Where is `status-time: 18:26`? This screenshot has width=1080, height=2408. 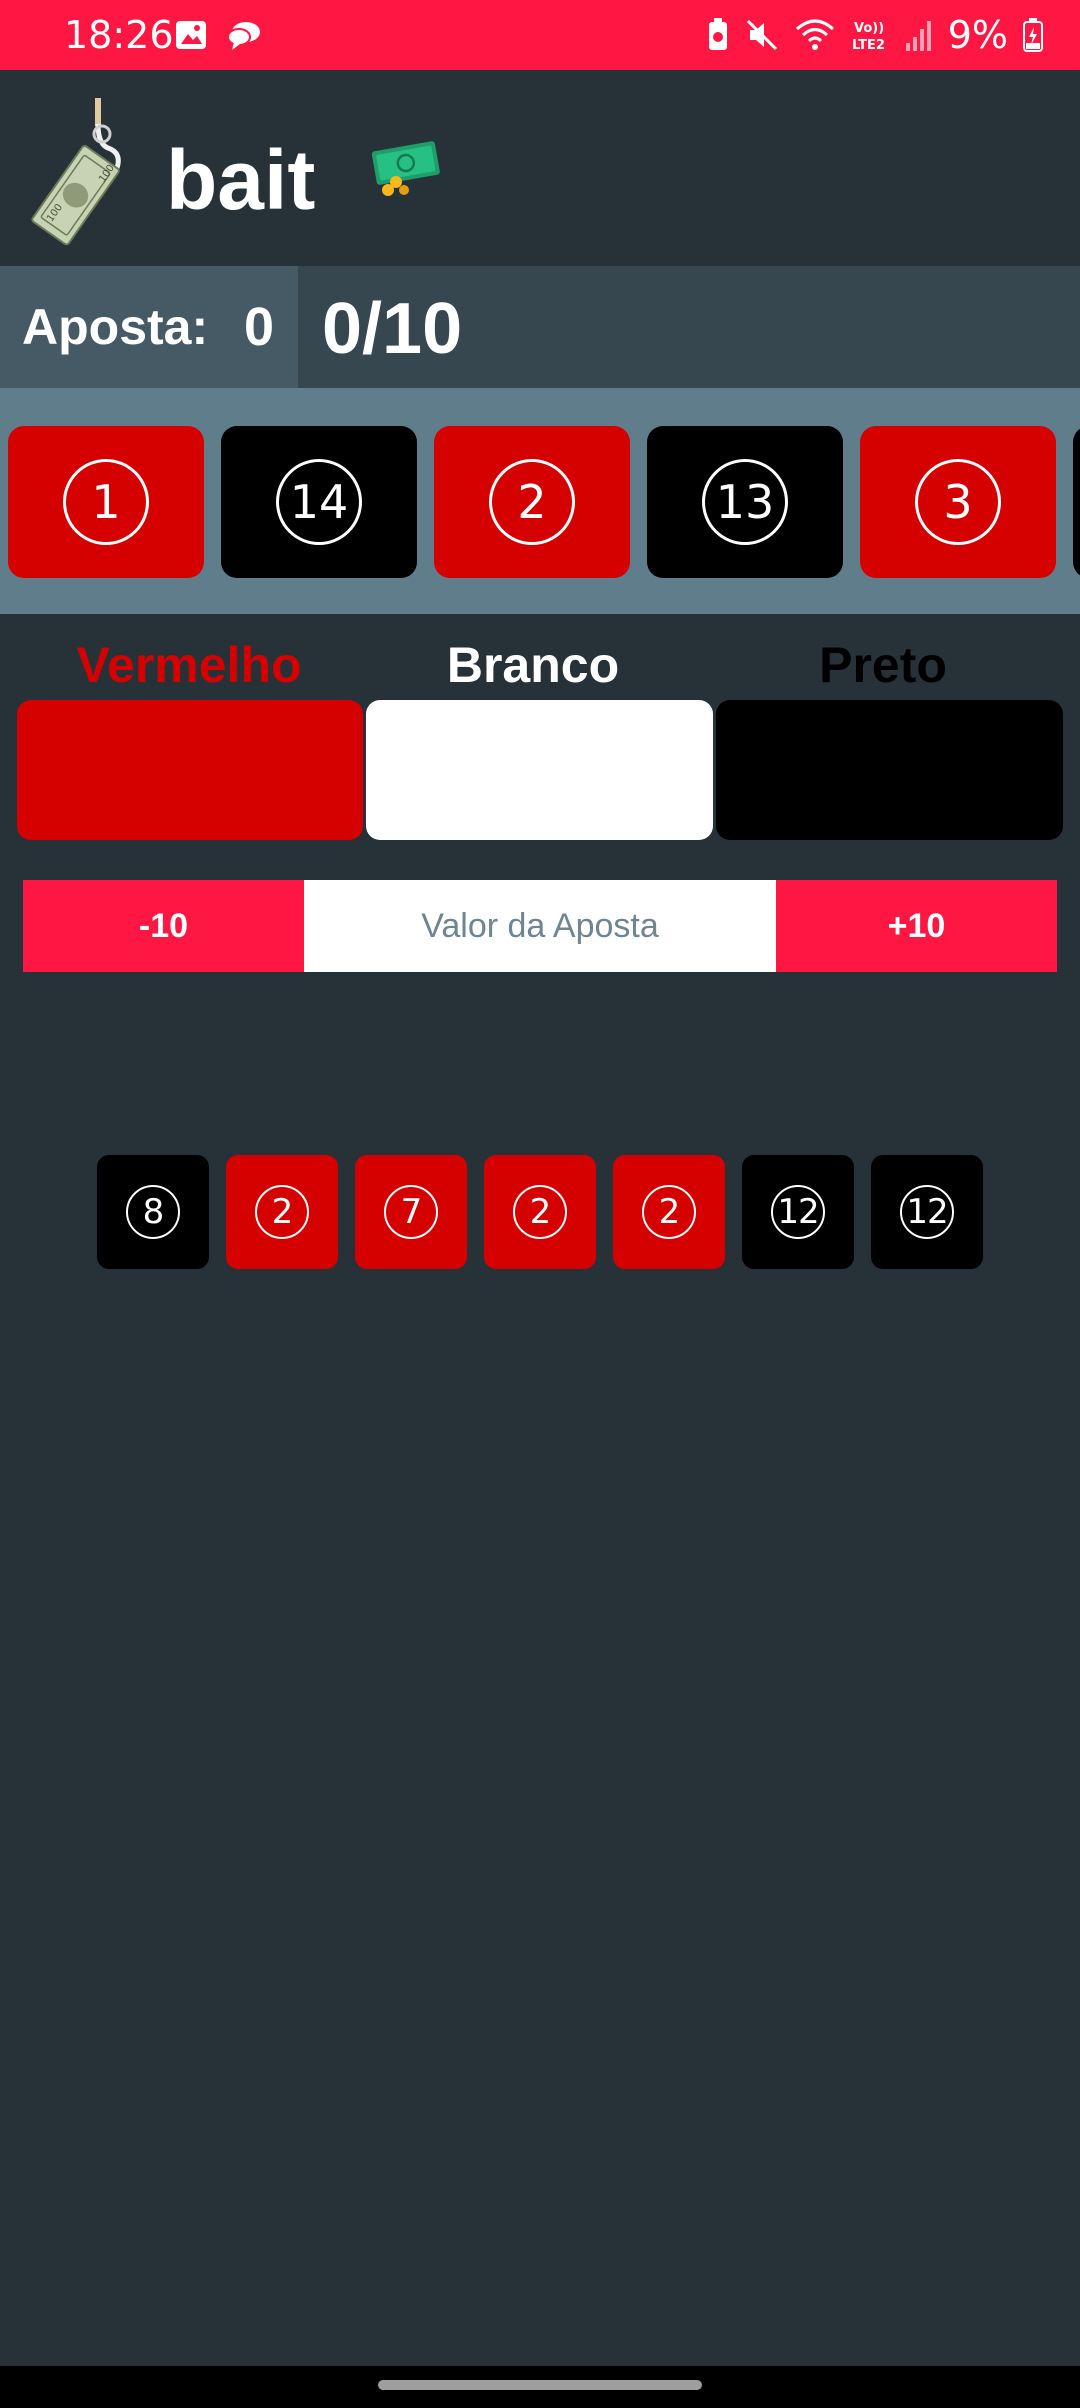
status-time: 18:26 is located at coordinates (119, 35).